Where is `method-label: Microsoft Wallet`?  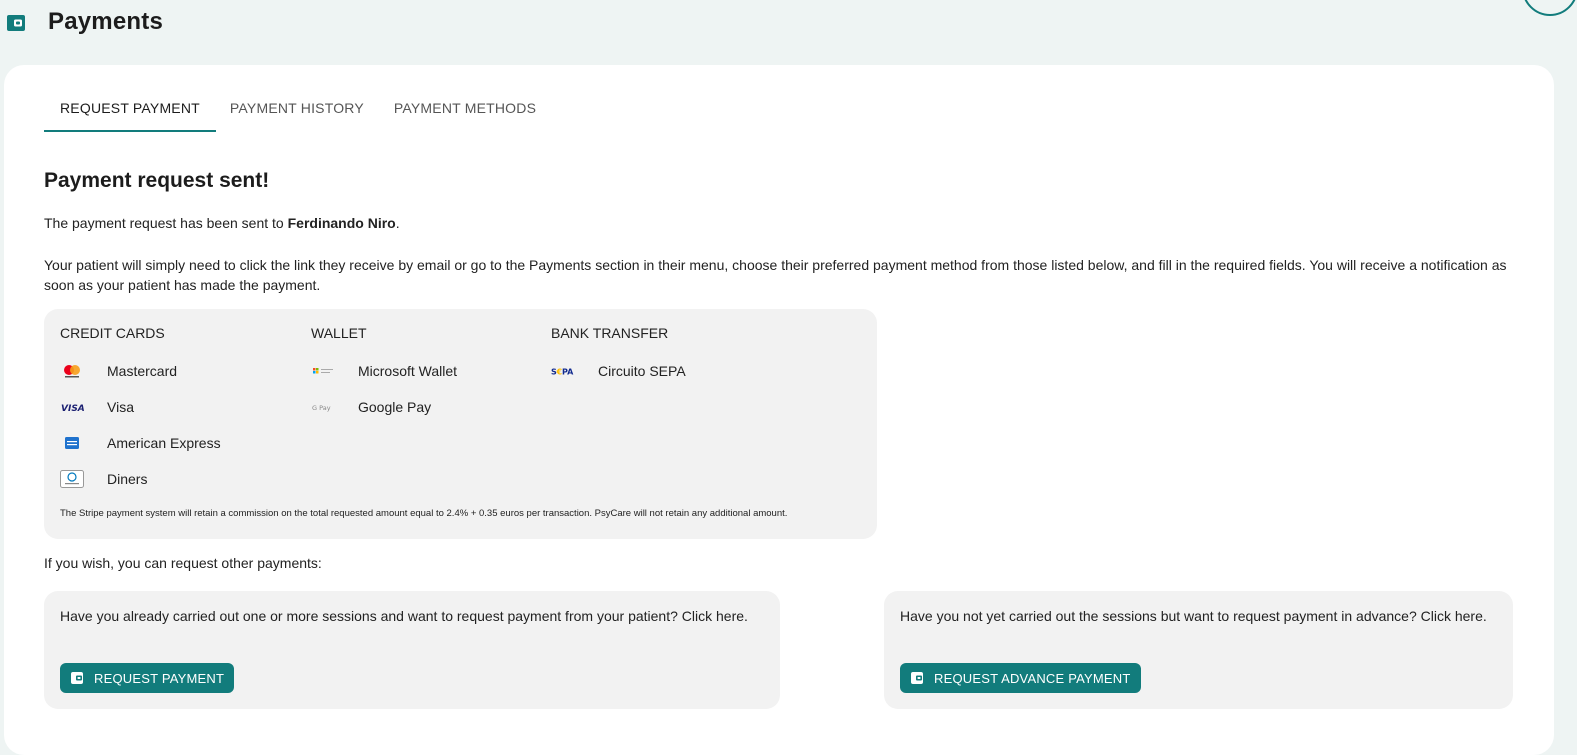 method-label: Microsoft Wallet is located at coordinates (408, 371).